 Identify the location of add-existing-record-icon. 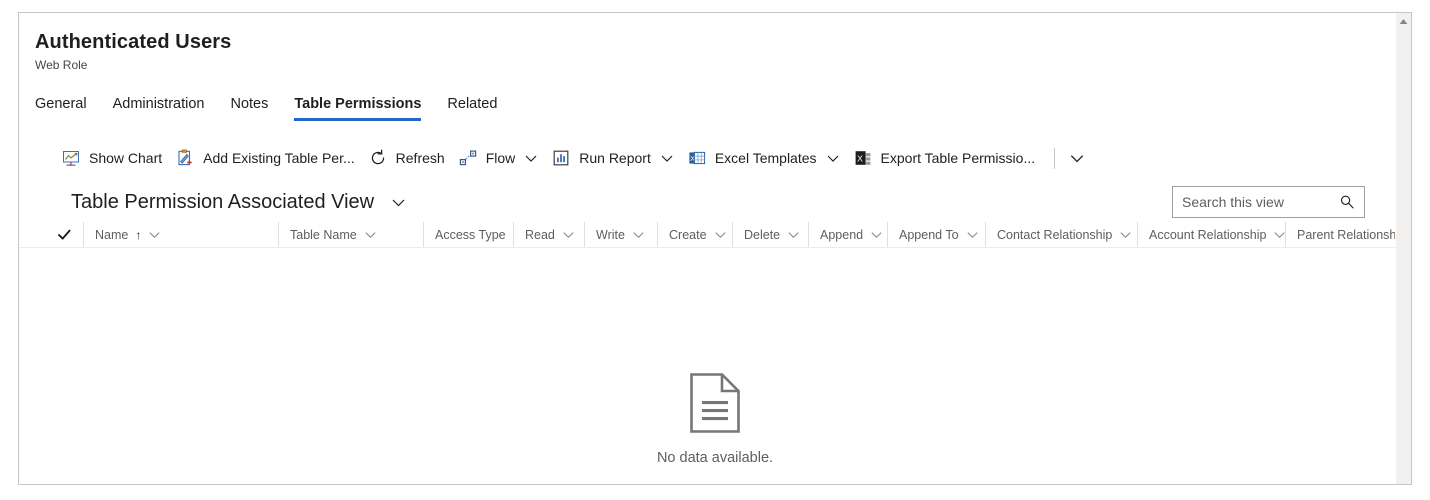
(185, 158).